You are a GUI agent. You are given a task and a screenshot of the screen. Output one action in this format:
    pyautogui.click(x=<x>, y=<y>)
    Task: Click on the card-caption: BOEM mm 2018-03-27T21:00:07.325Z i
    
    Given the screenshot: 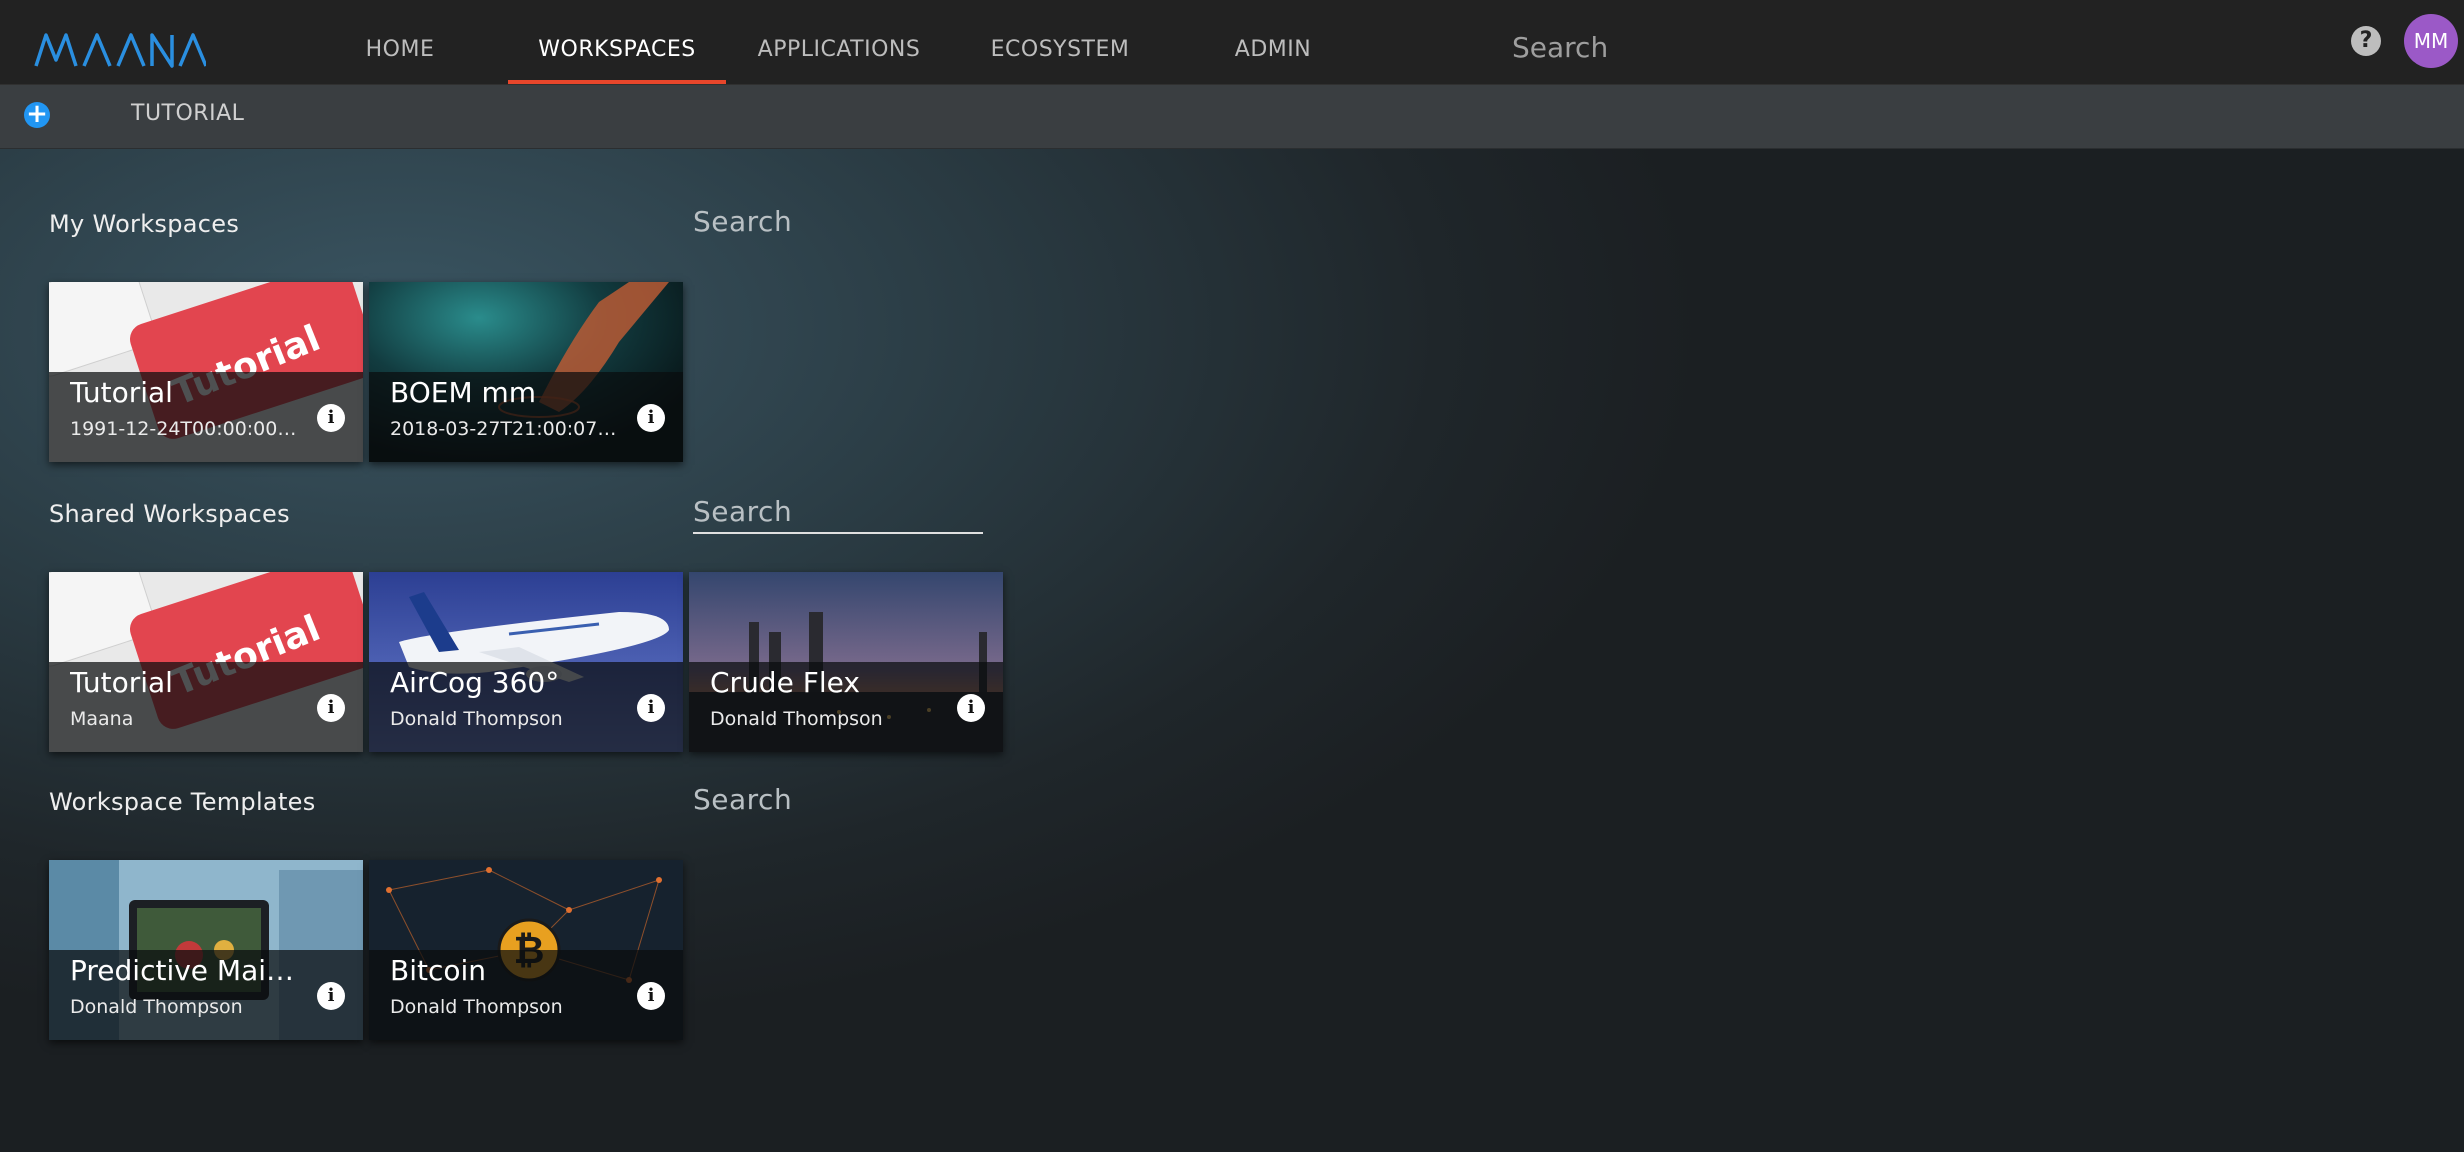 What is the action you would take?
    pyautogui.click(x=526, y=417)
    